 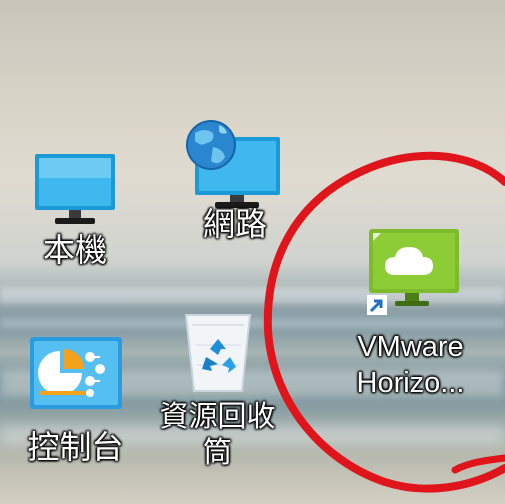 What do you see at coordinates (233, 164) in the screenshot?
I see `network-icon` at bounding box center [233, 164].